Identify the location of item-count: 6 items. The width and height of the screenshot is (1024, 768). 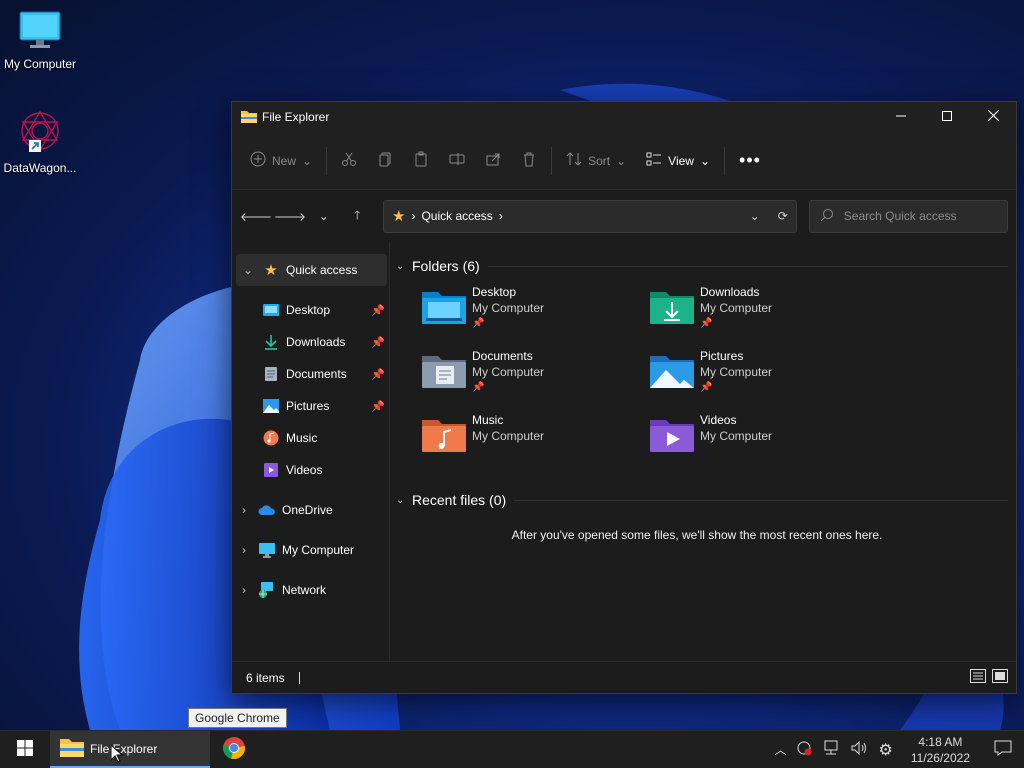
(265, 677).